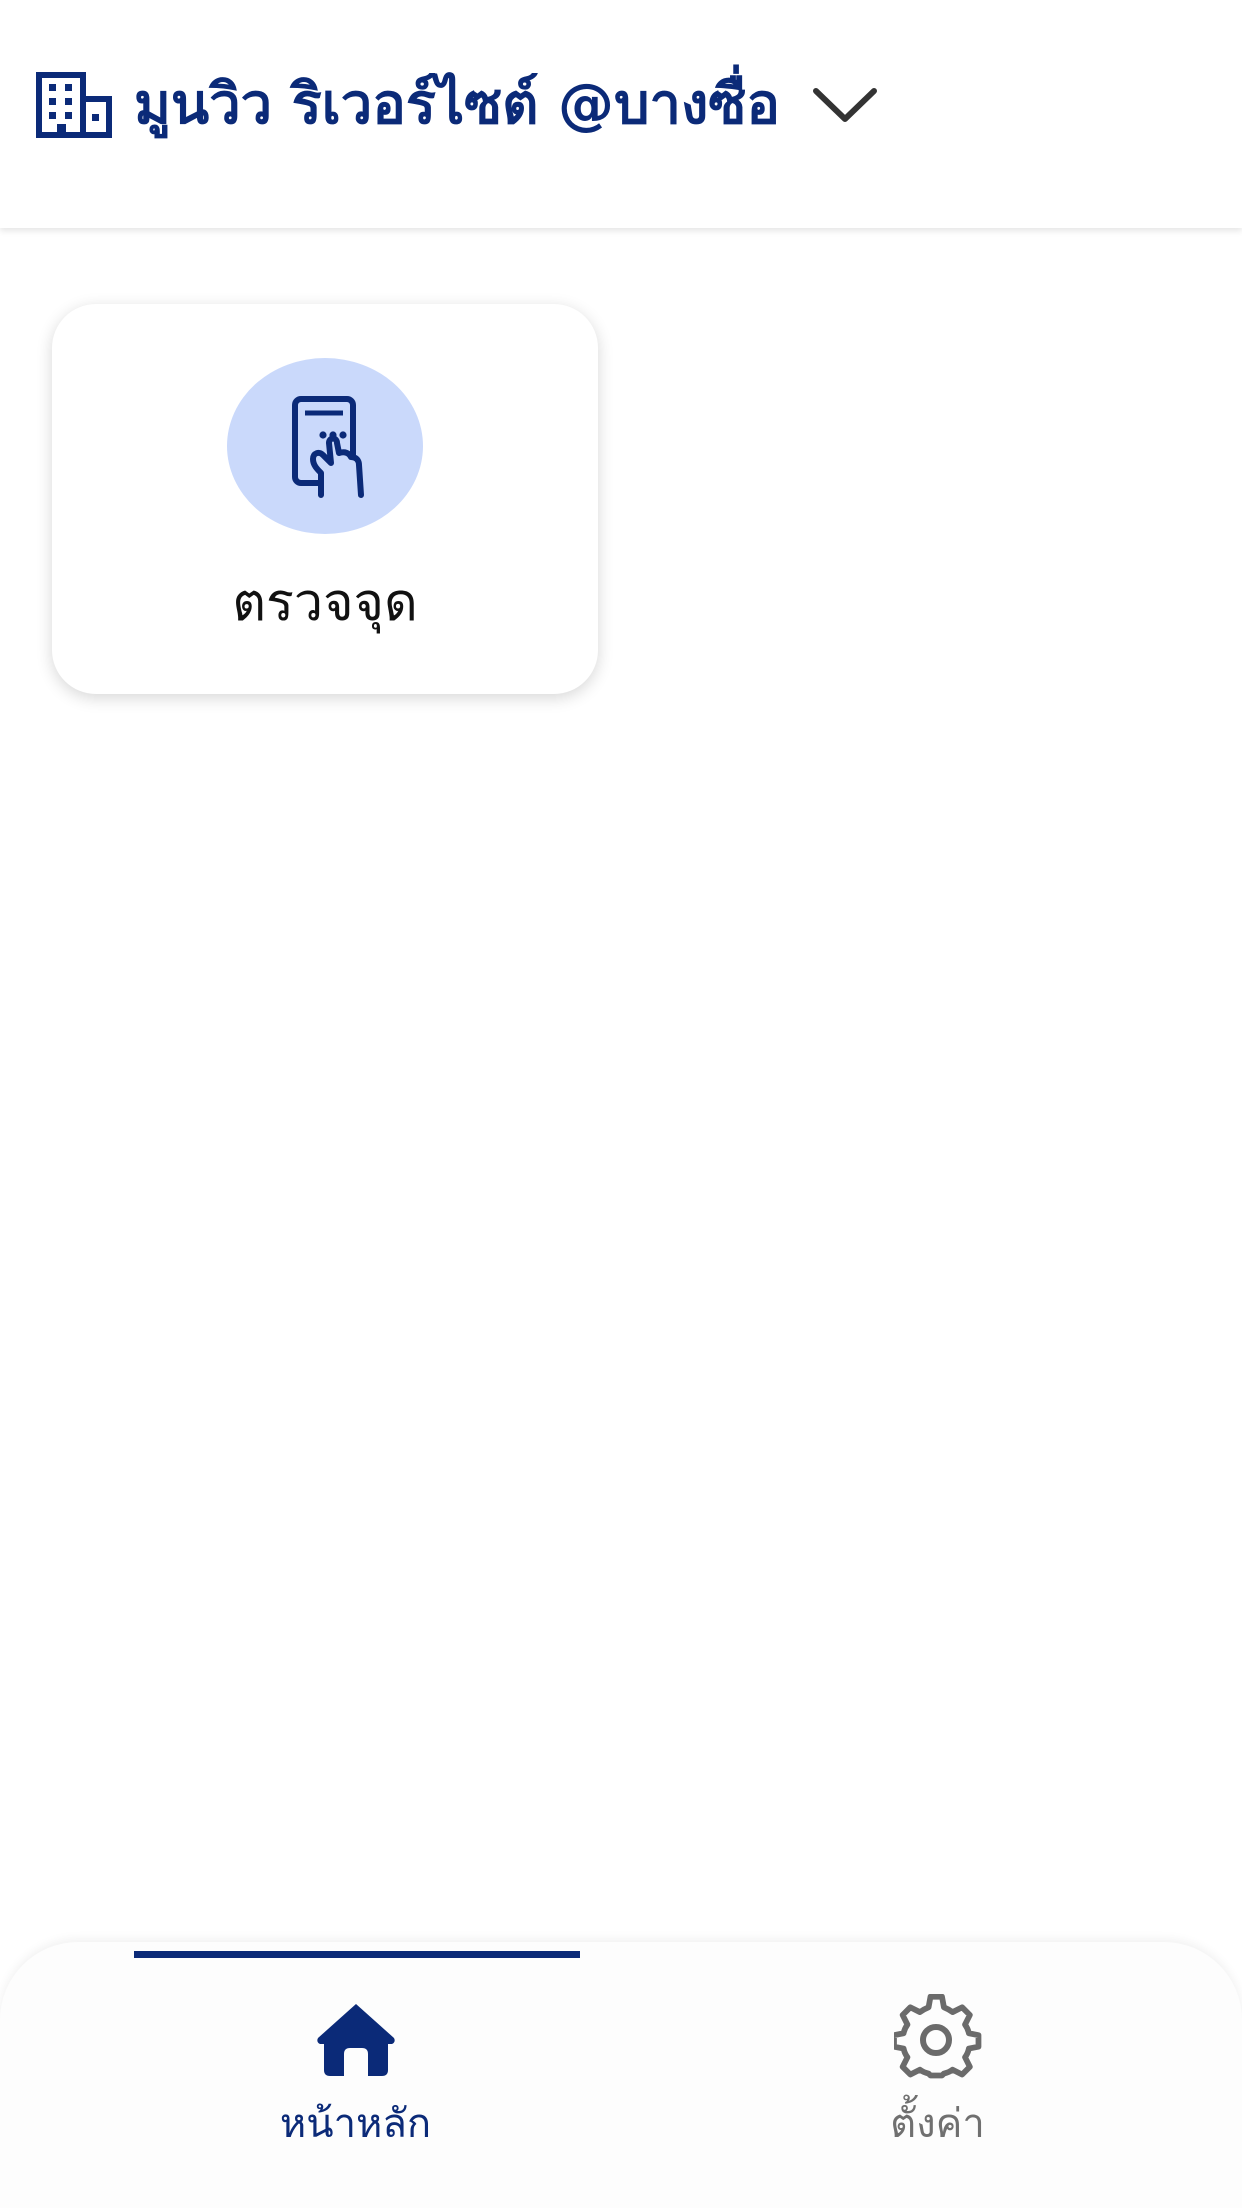 The height and width of the screenshot is (2208, 1242). What do you see at coordinates (934, 2038) in the screenshot?
I see `gear-icon` at bounding box center [934, 2038].